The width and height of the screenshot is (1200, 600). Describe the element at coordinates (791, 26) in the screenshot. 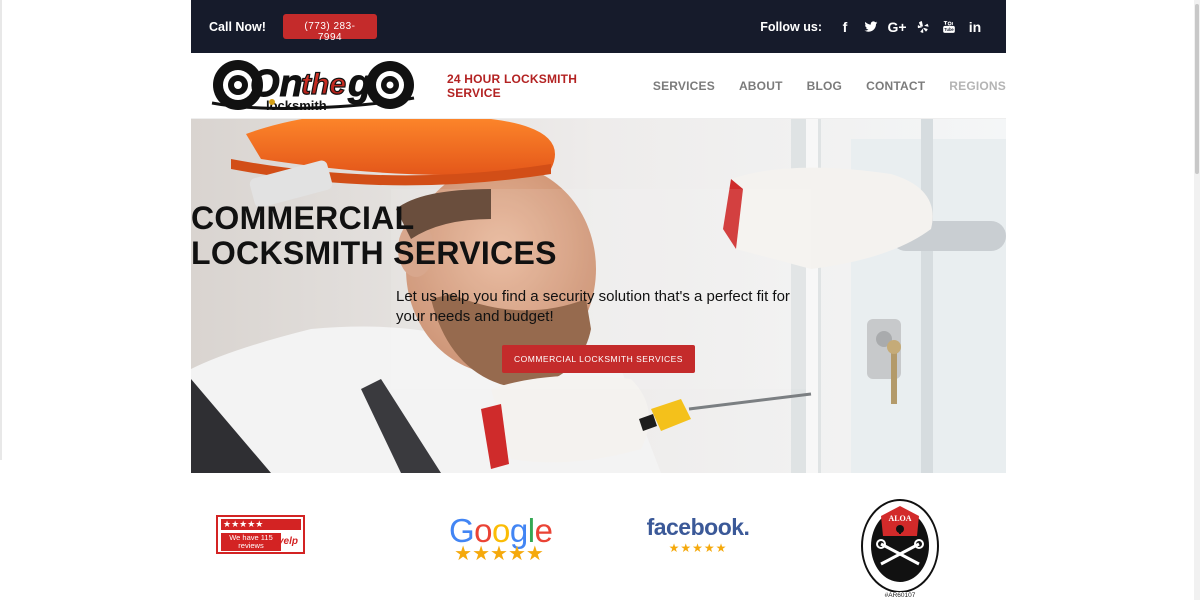

I see `follow-us-label: Follow us:` at that location.